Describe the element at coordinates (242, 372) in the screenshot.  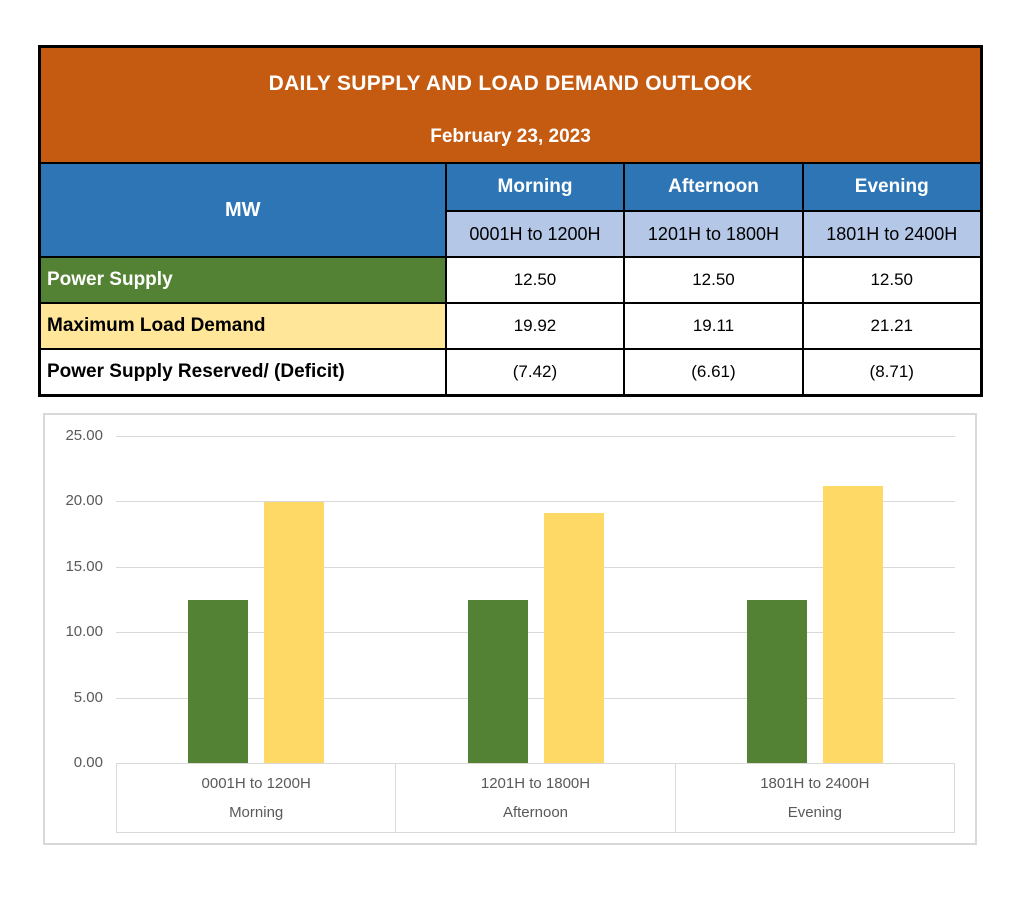
I see `row-label-reserve-deficit: Power Supply Reserved/ (Deficit)` at that location.